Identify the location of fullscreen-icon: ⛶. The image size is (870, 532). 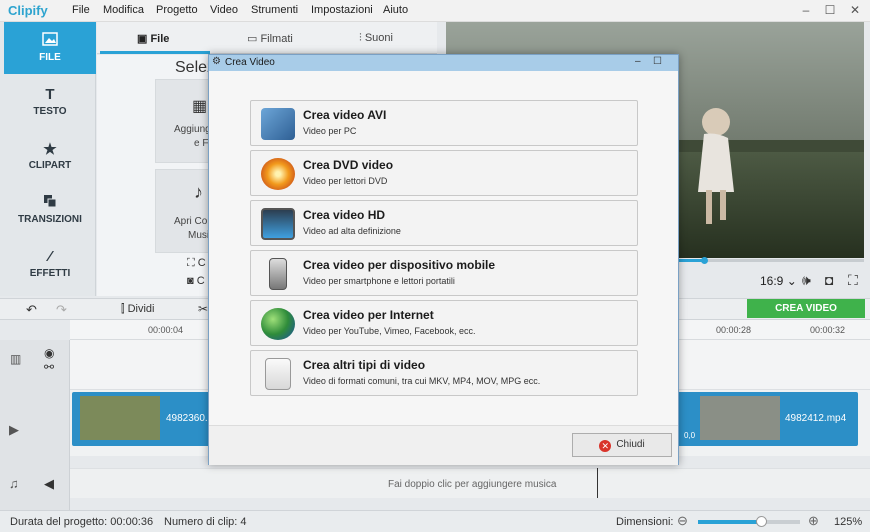
(853, 280).